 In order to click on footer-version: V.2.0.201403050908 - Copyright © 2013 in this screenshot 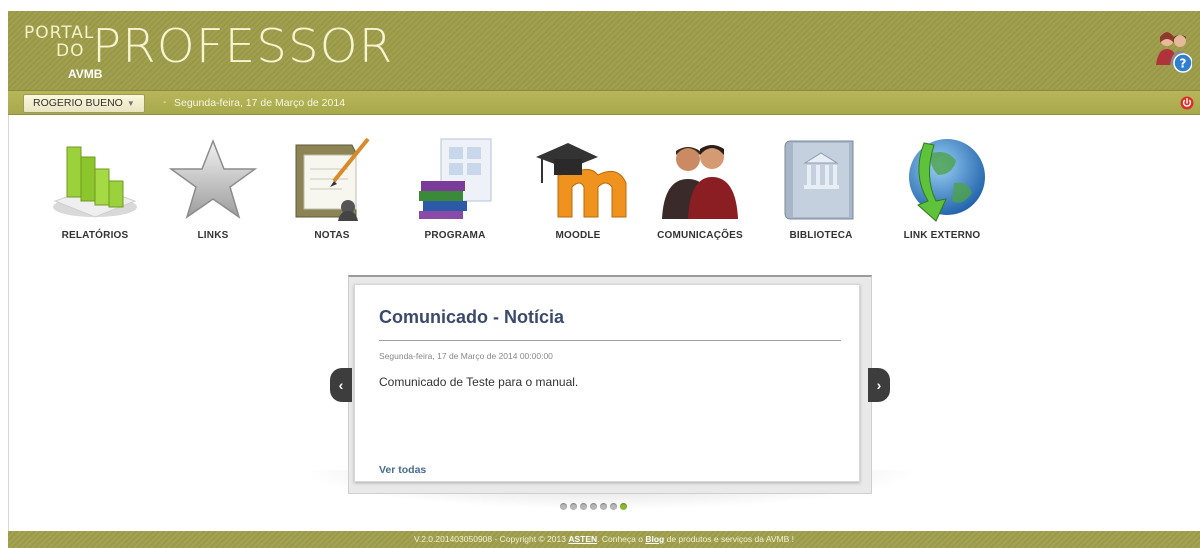, I will do `click(491, 539)`.